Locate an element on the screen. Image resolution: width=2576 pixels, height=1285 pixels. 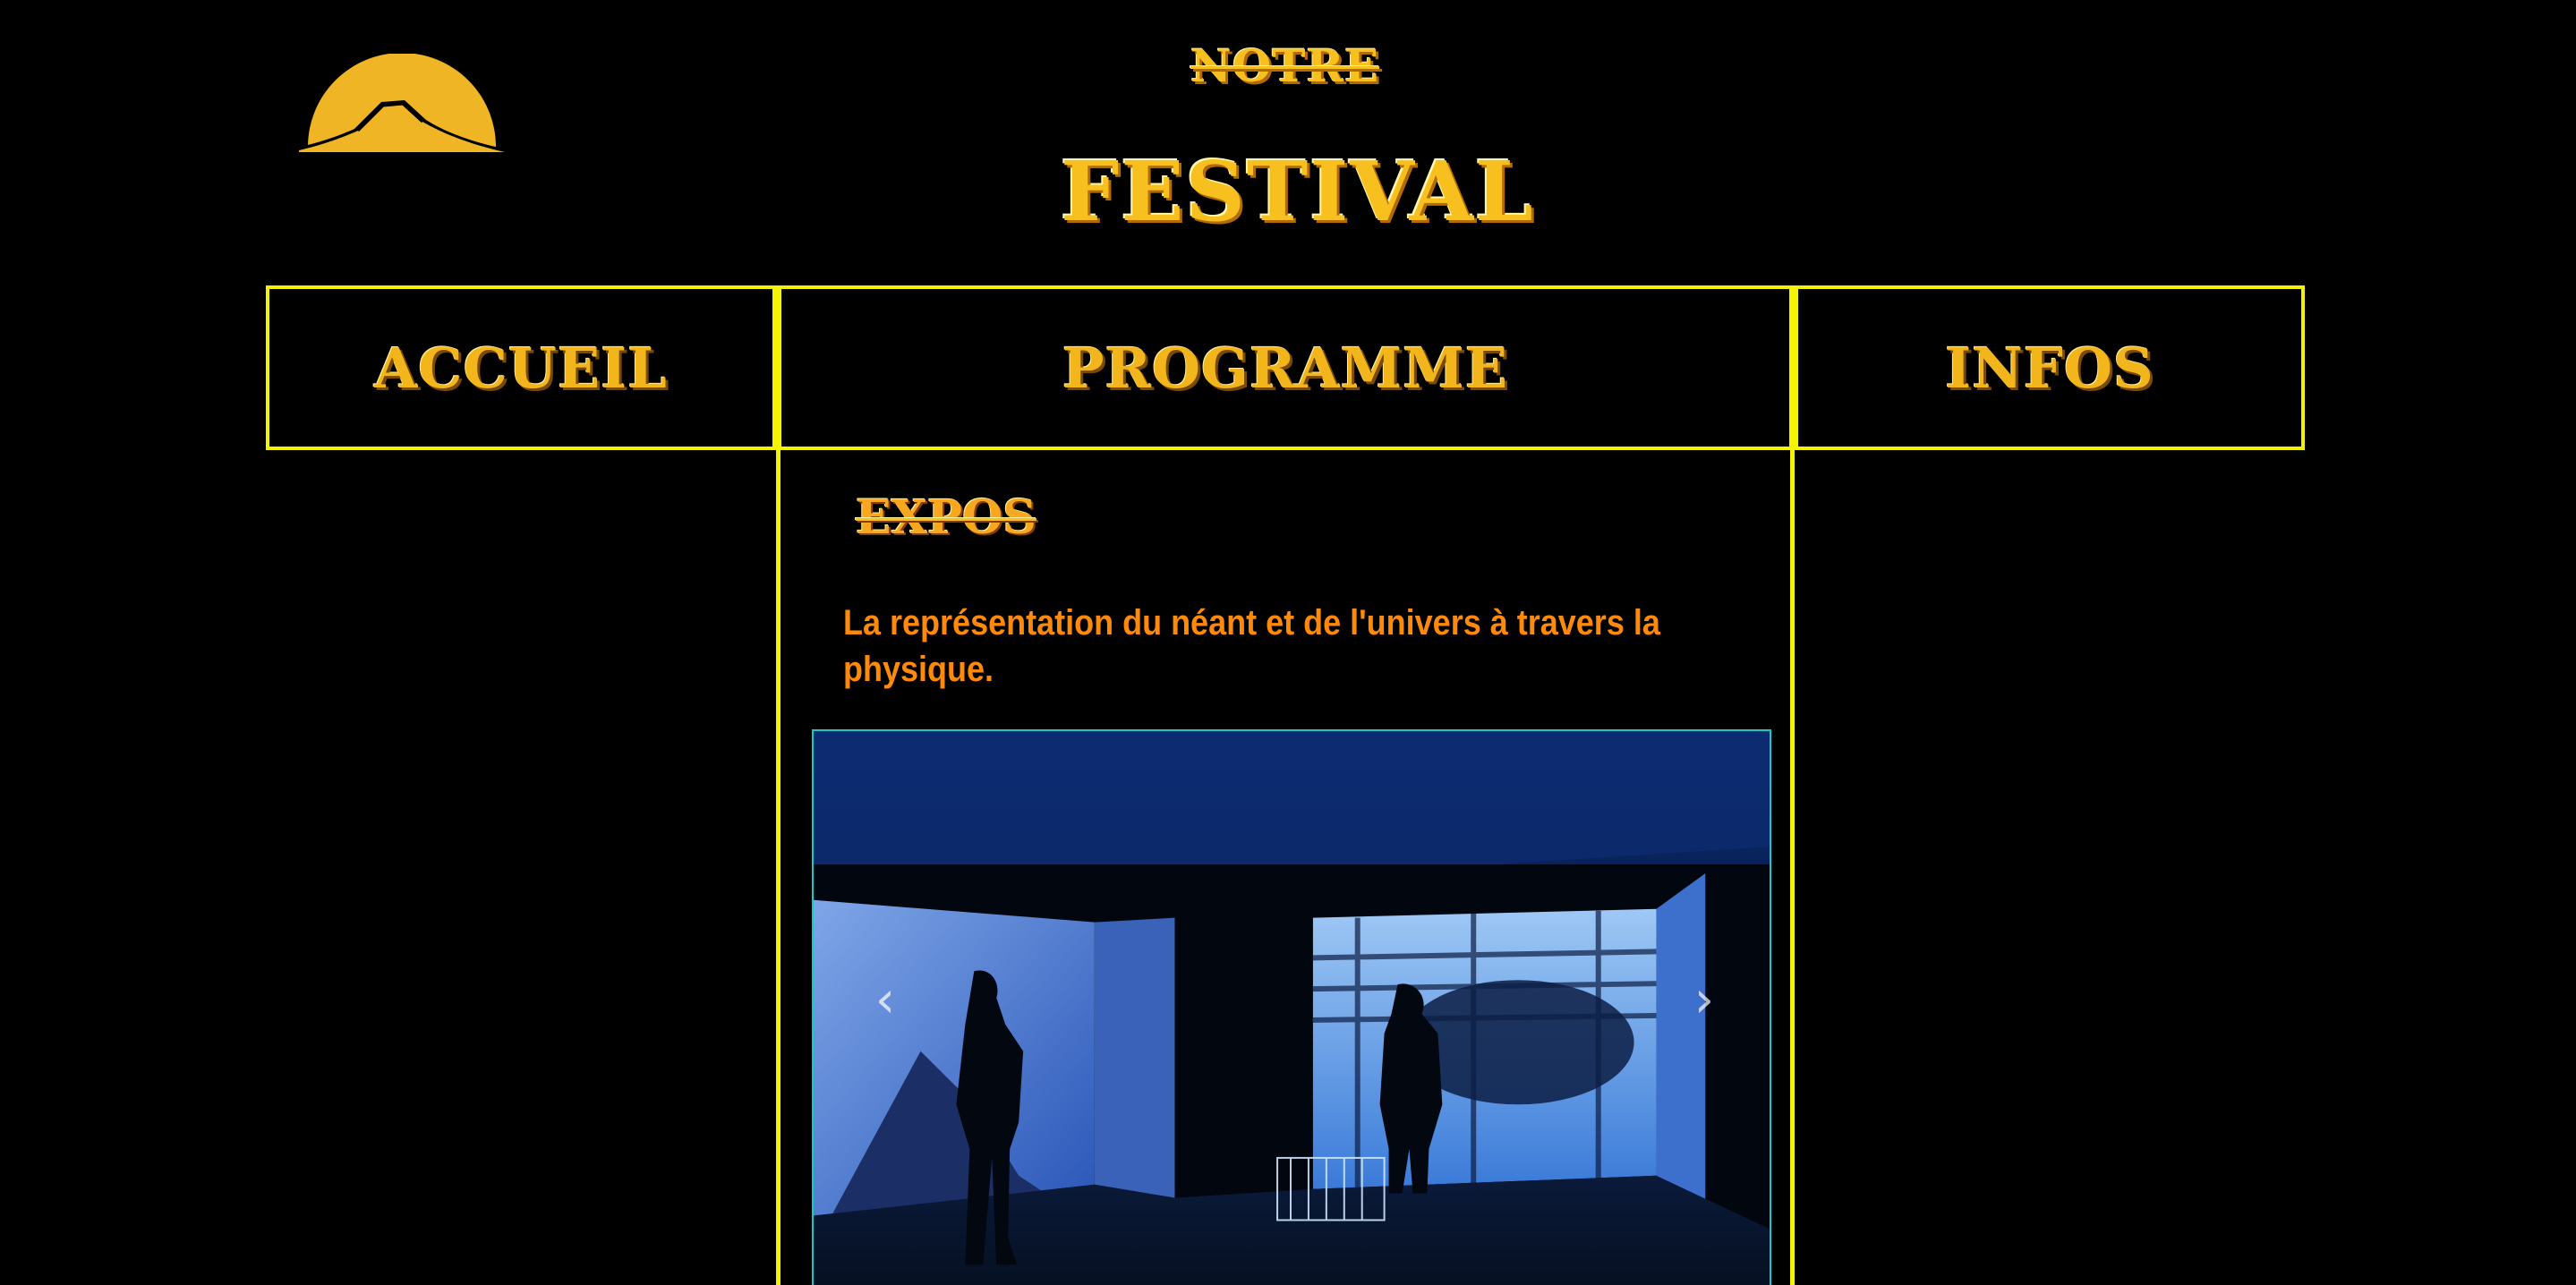
site-title-festival: FESTIVAL is located at coordinates (1298, 192).